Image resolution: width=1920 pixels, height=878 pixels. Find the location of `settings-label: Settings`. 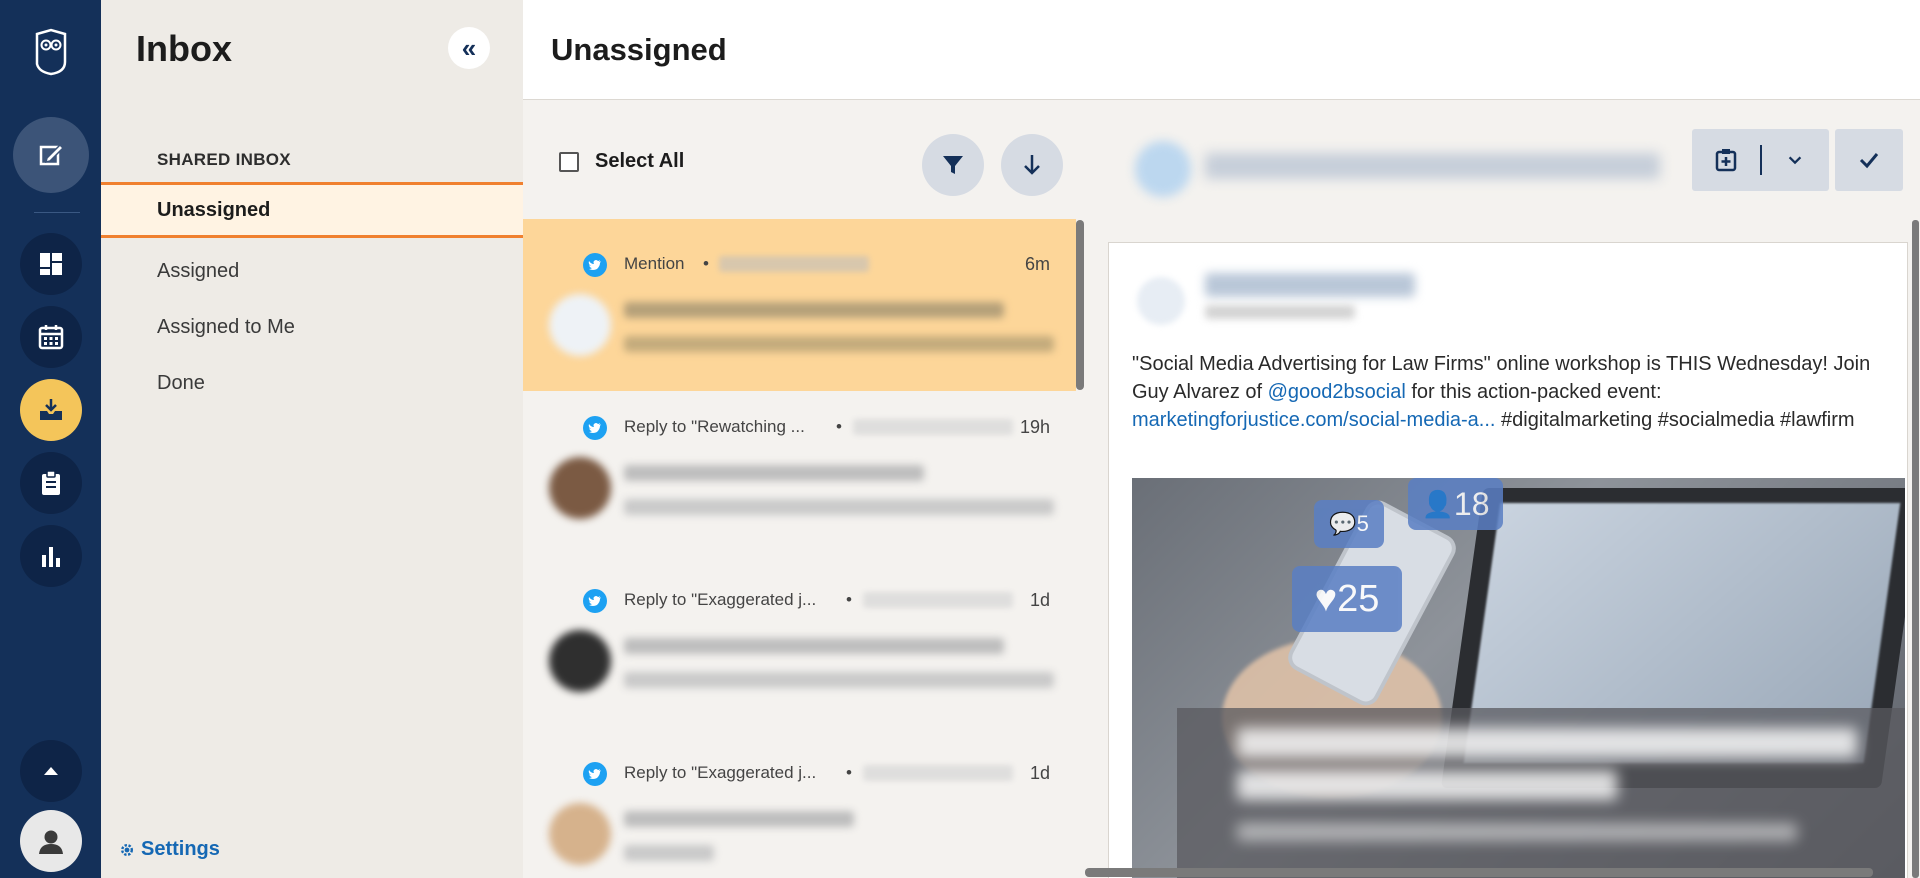

settings-label: Settings is located at coordinates (180, 849).